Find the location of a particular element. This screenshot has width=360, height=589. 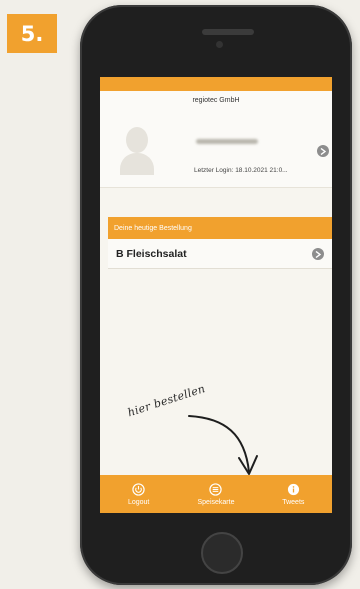

tab-logout: Logout is located at coordinates (139, 494).